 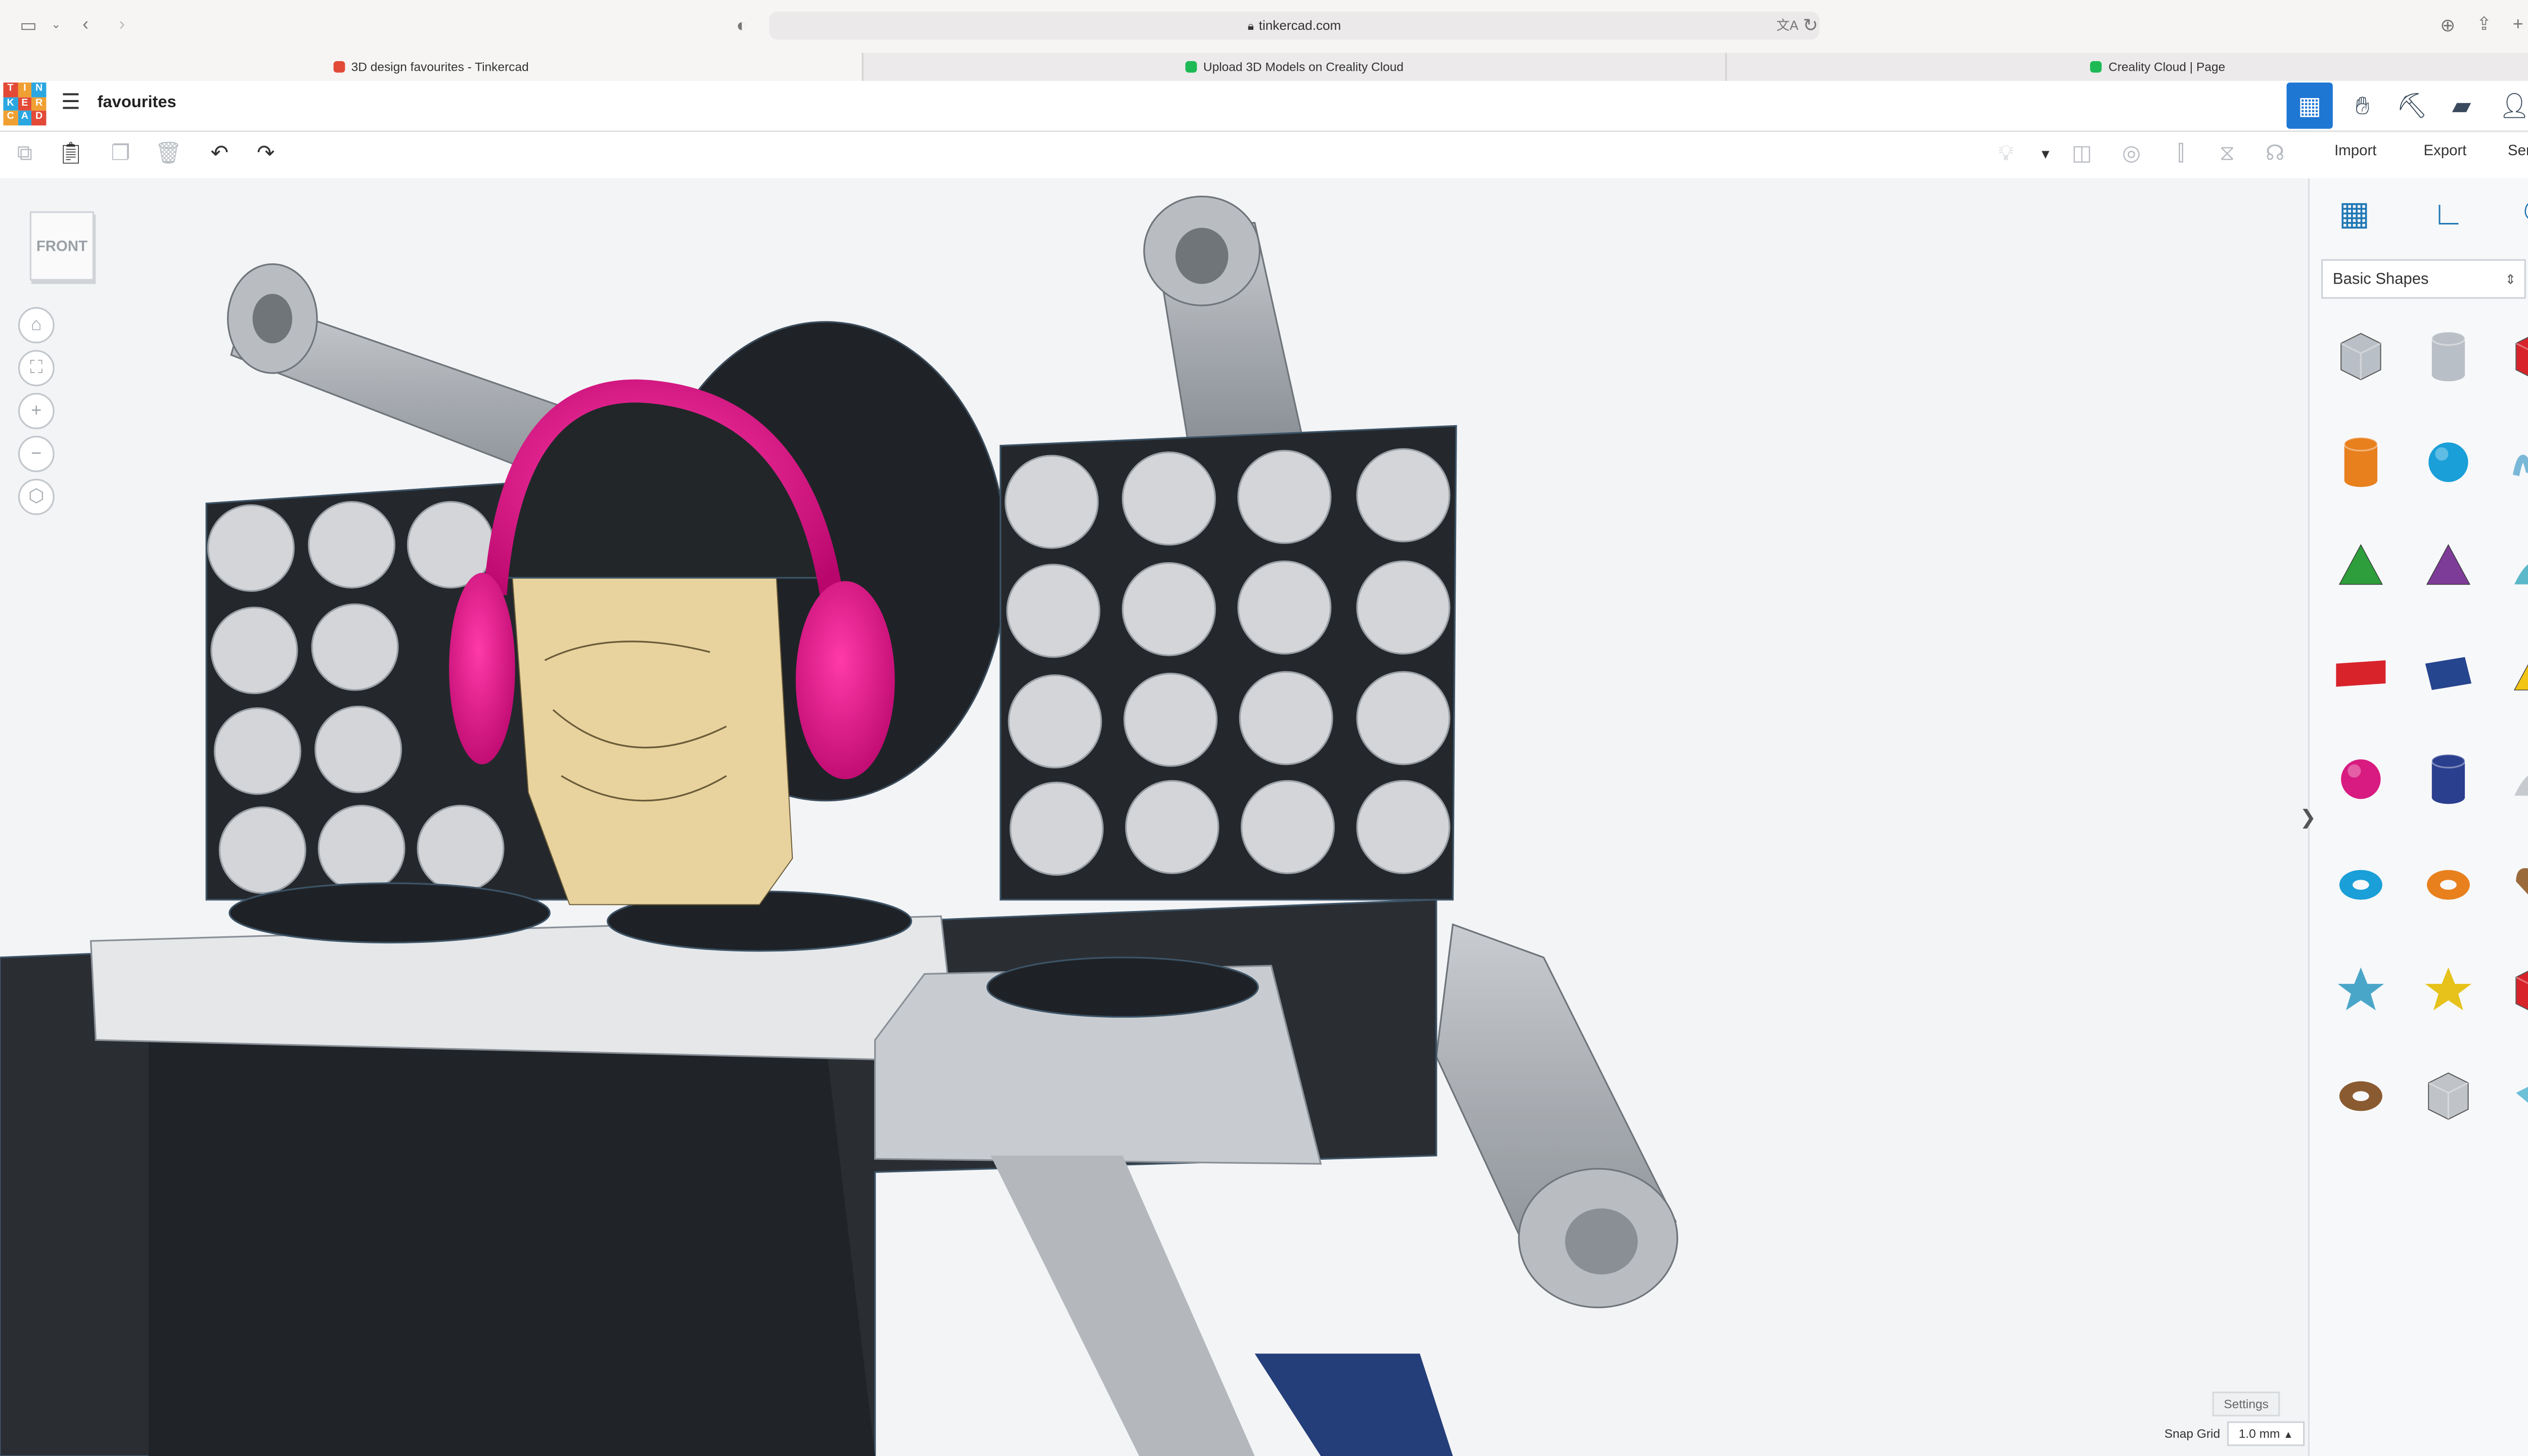 What do you see at coordinates (137, 103) in the screenshot?
I see `project-title: favourites` at bounding box center [137, 103].